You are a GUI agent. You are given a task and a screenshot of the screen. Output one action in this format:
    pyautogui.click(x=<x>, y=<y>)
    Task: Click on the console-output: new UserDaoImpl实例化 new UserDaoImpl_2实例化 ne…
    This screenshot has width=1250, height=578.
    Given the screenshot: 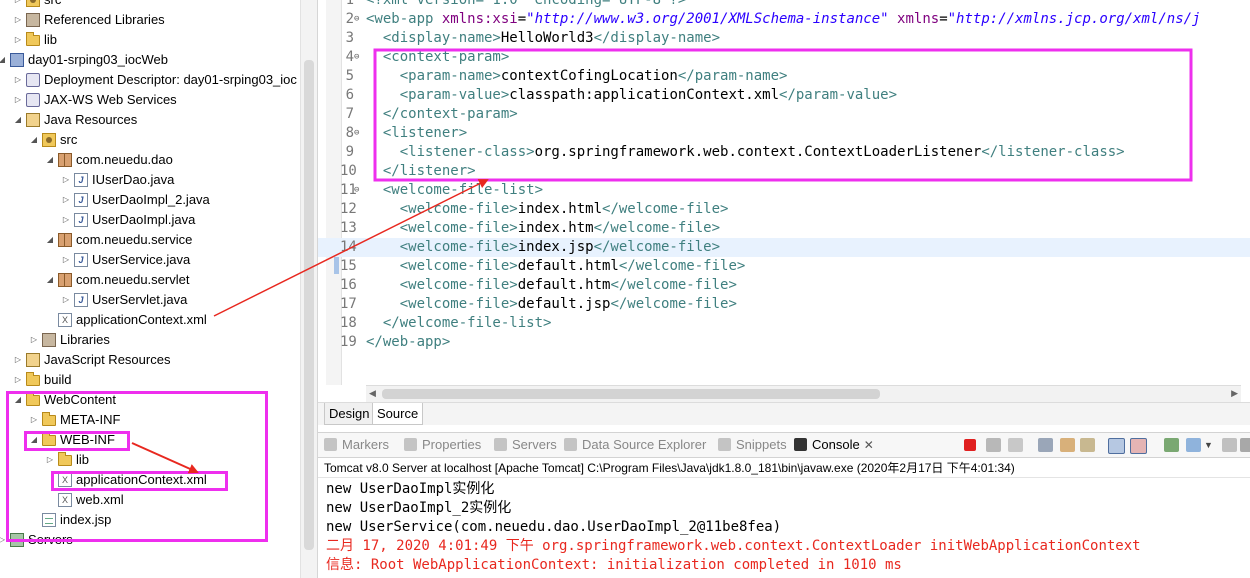 What is the action you would take?
    pyautogui.click(x=784, y=528)
    